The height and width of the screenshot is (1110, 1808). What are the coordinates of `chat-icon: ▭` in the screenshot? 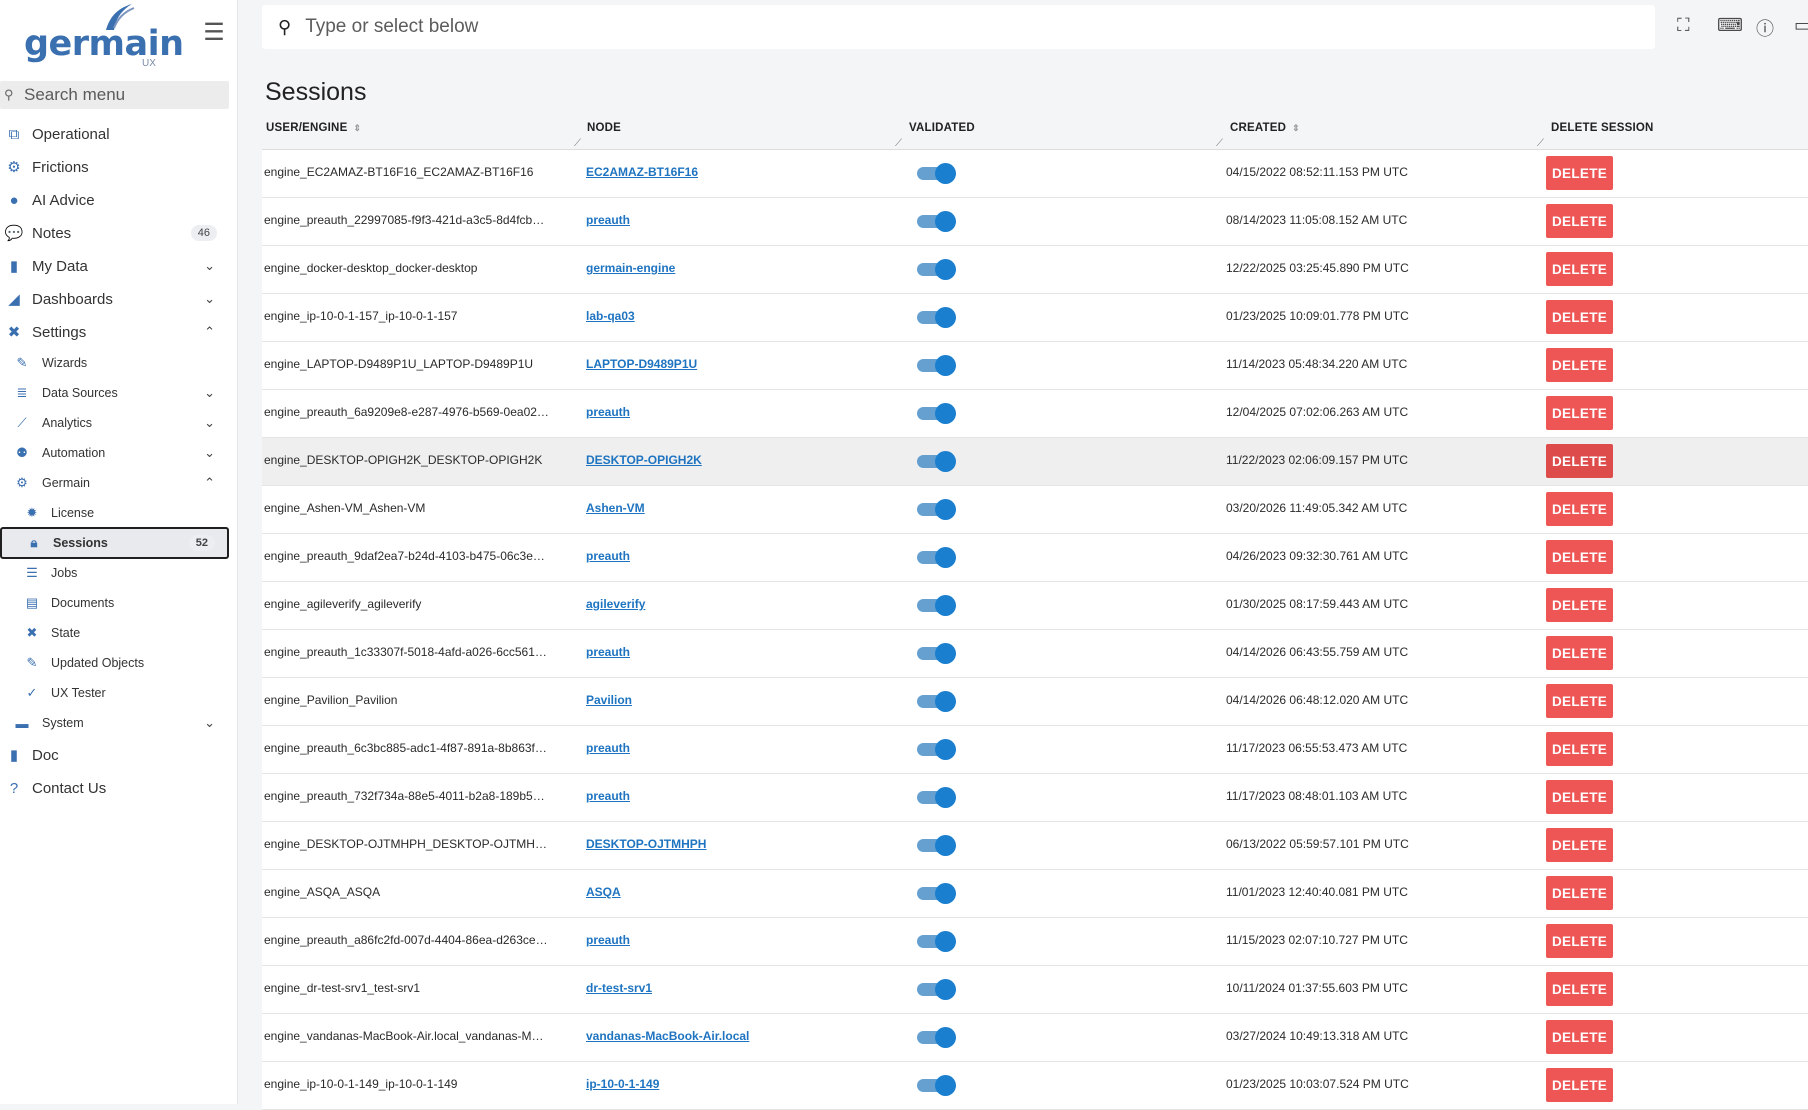 It's located at (1801, 25).